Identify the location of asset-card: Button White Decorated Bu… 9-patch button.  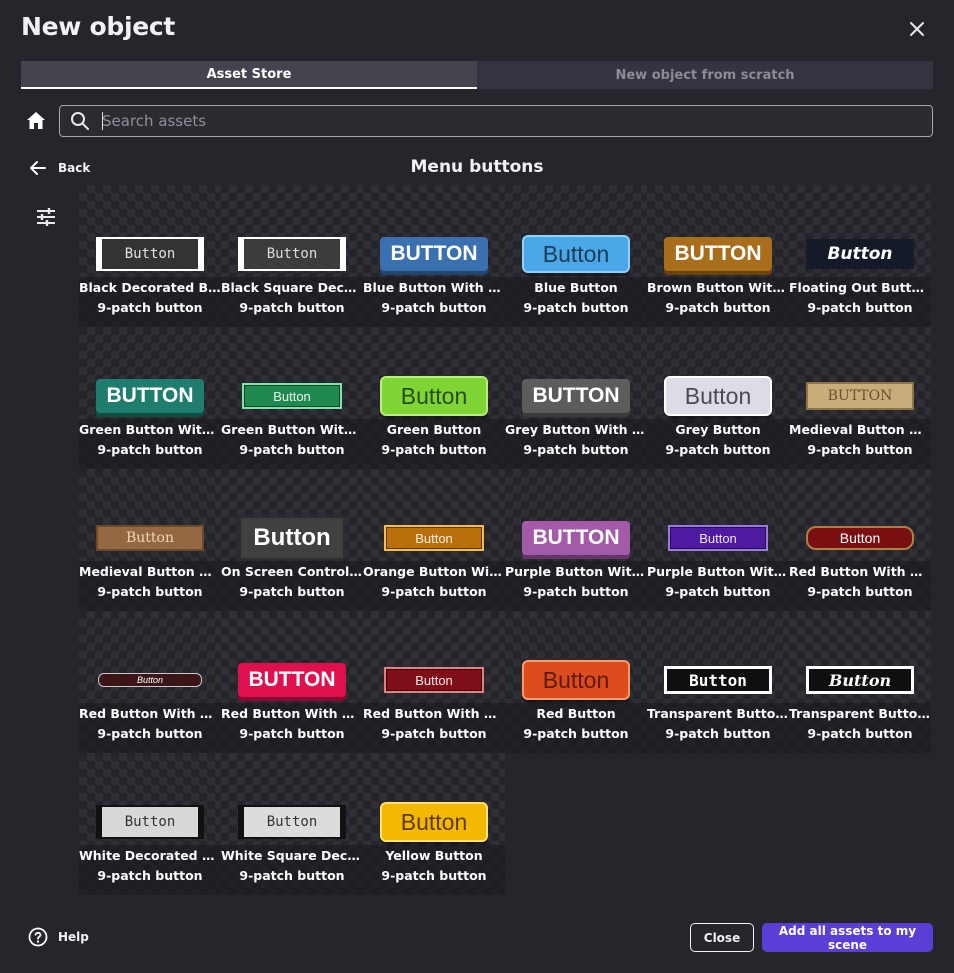
(150, 824).